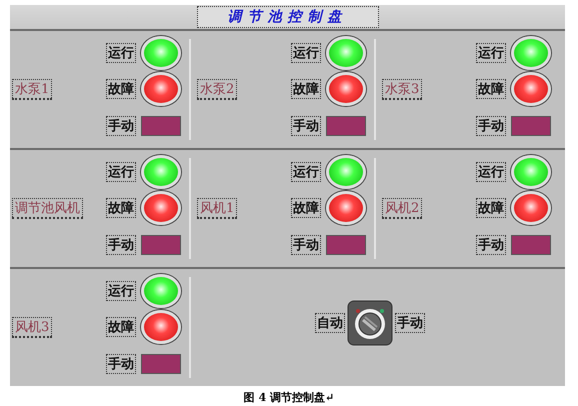 The image size is (578, 406). I want to click on selector-switch, so click(370, 323).